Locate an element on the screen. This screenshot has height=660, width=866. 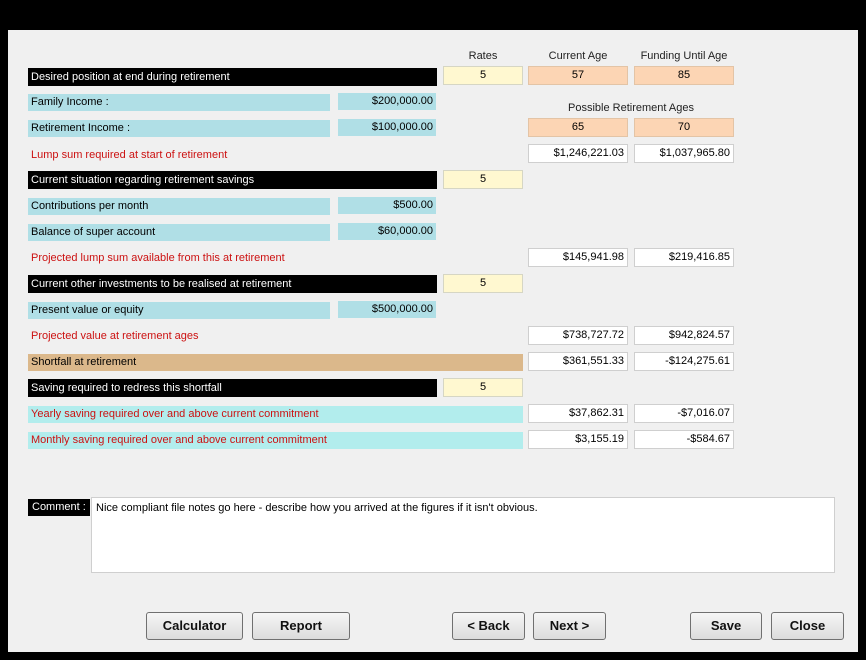
balance-super-account-label: Balance of super account is located at coordinates (179, 232).